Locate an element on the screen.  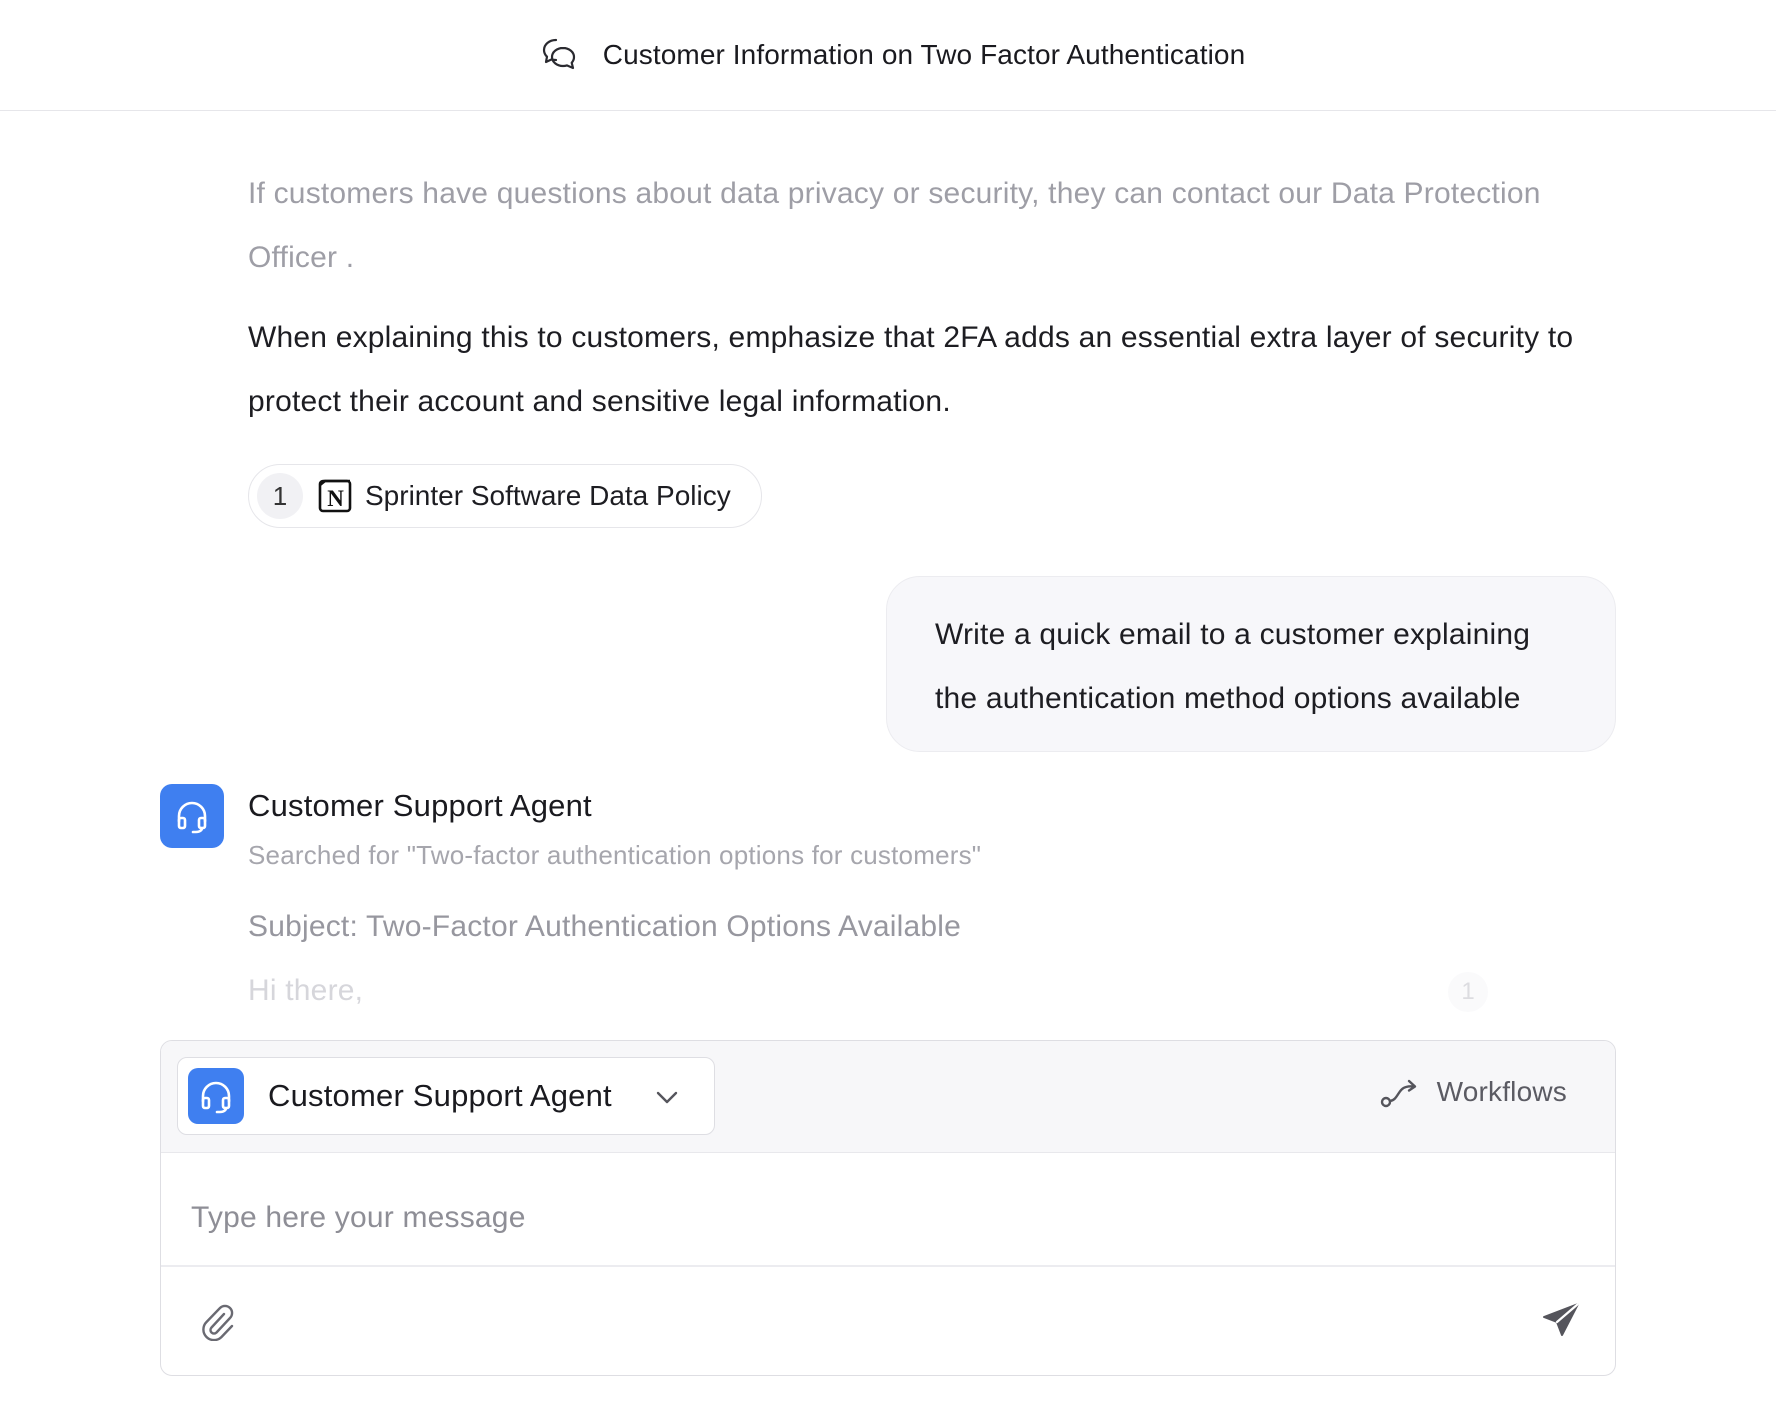
agent-name: Customer Support Agent is located at coordinates (420, 805).